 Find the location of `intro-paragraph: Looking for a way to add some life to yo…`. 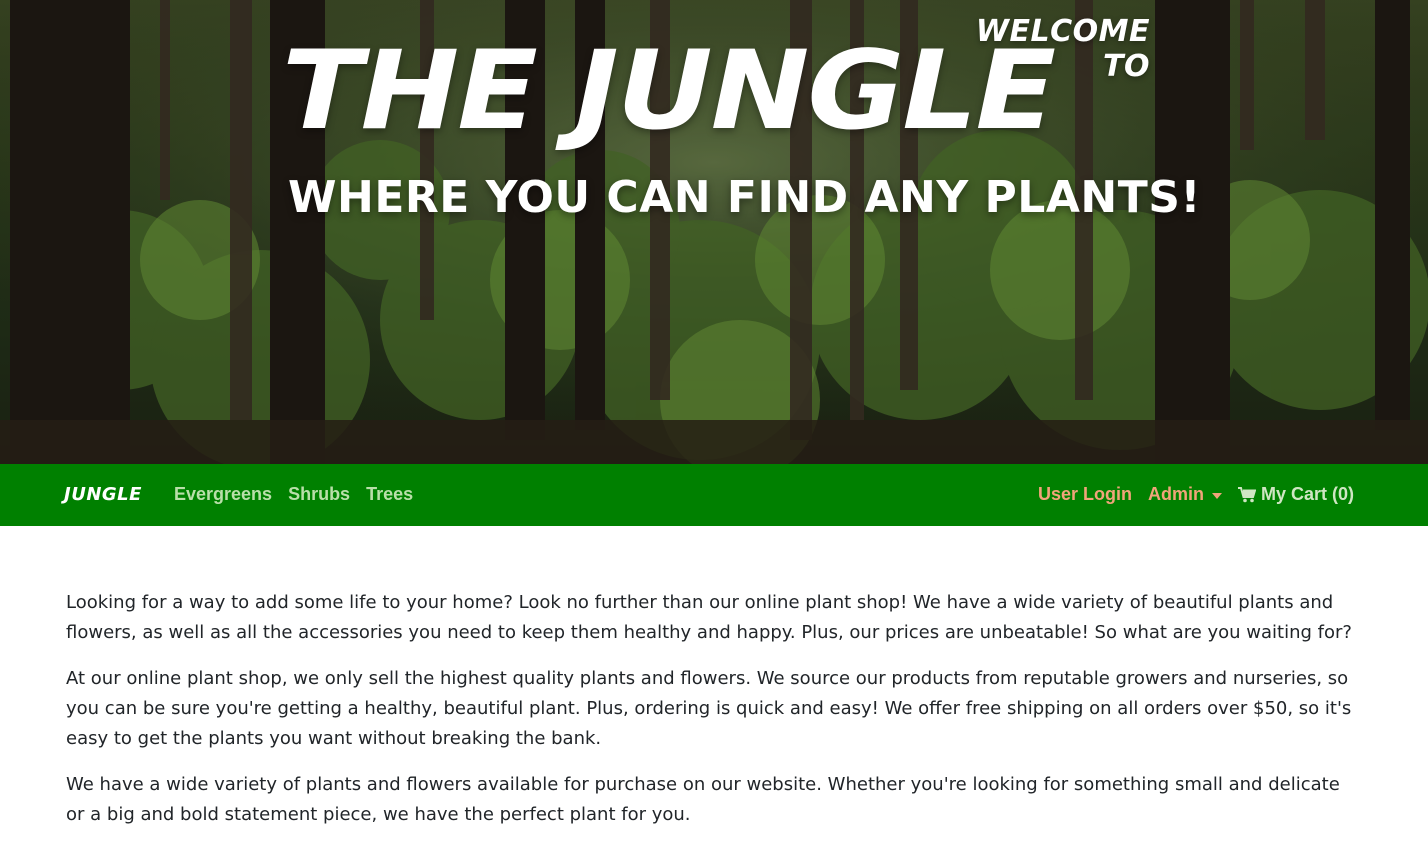

intro-paragraph: Looking for a way to add some life to yo… is located at coordinates (709, 617).